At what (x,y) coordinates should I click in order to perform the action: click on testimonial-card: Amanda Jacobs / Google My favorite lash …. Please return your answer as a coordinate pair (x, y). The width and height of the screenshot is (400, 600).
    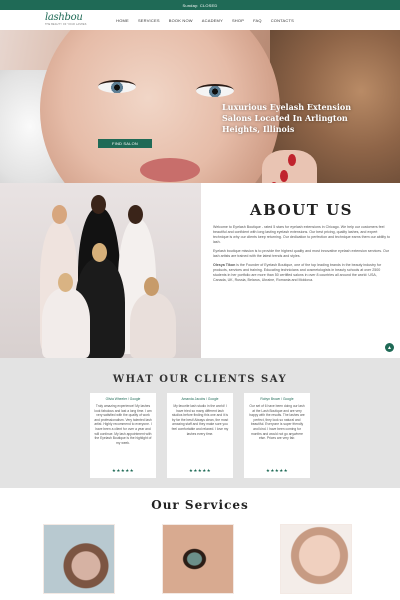
    Looking at the image, I should click on (200, 435).